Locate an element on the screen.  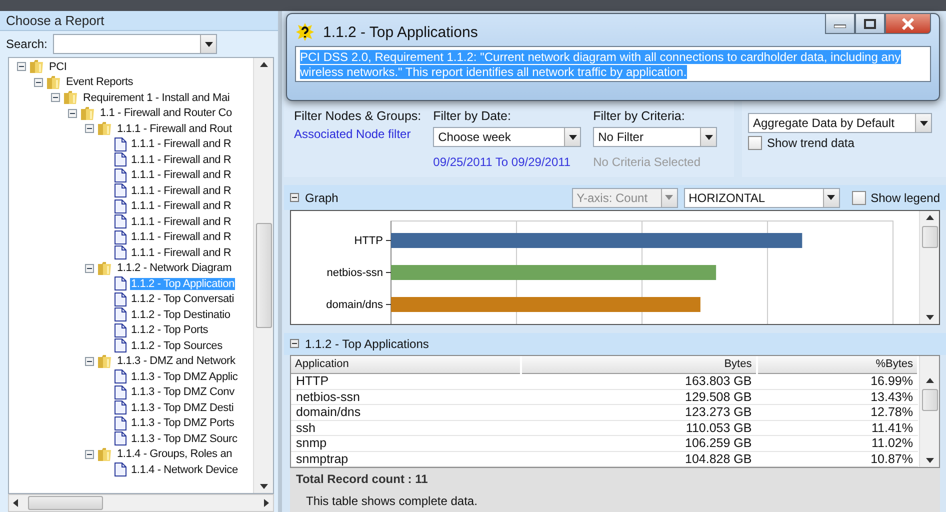
tree-item: Event Reports is located at coordinates (99, 82).